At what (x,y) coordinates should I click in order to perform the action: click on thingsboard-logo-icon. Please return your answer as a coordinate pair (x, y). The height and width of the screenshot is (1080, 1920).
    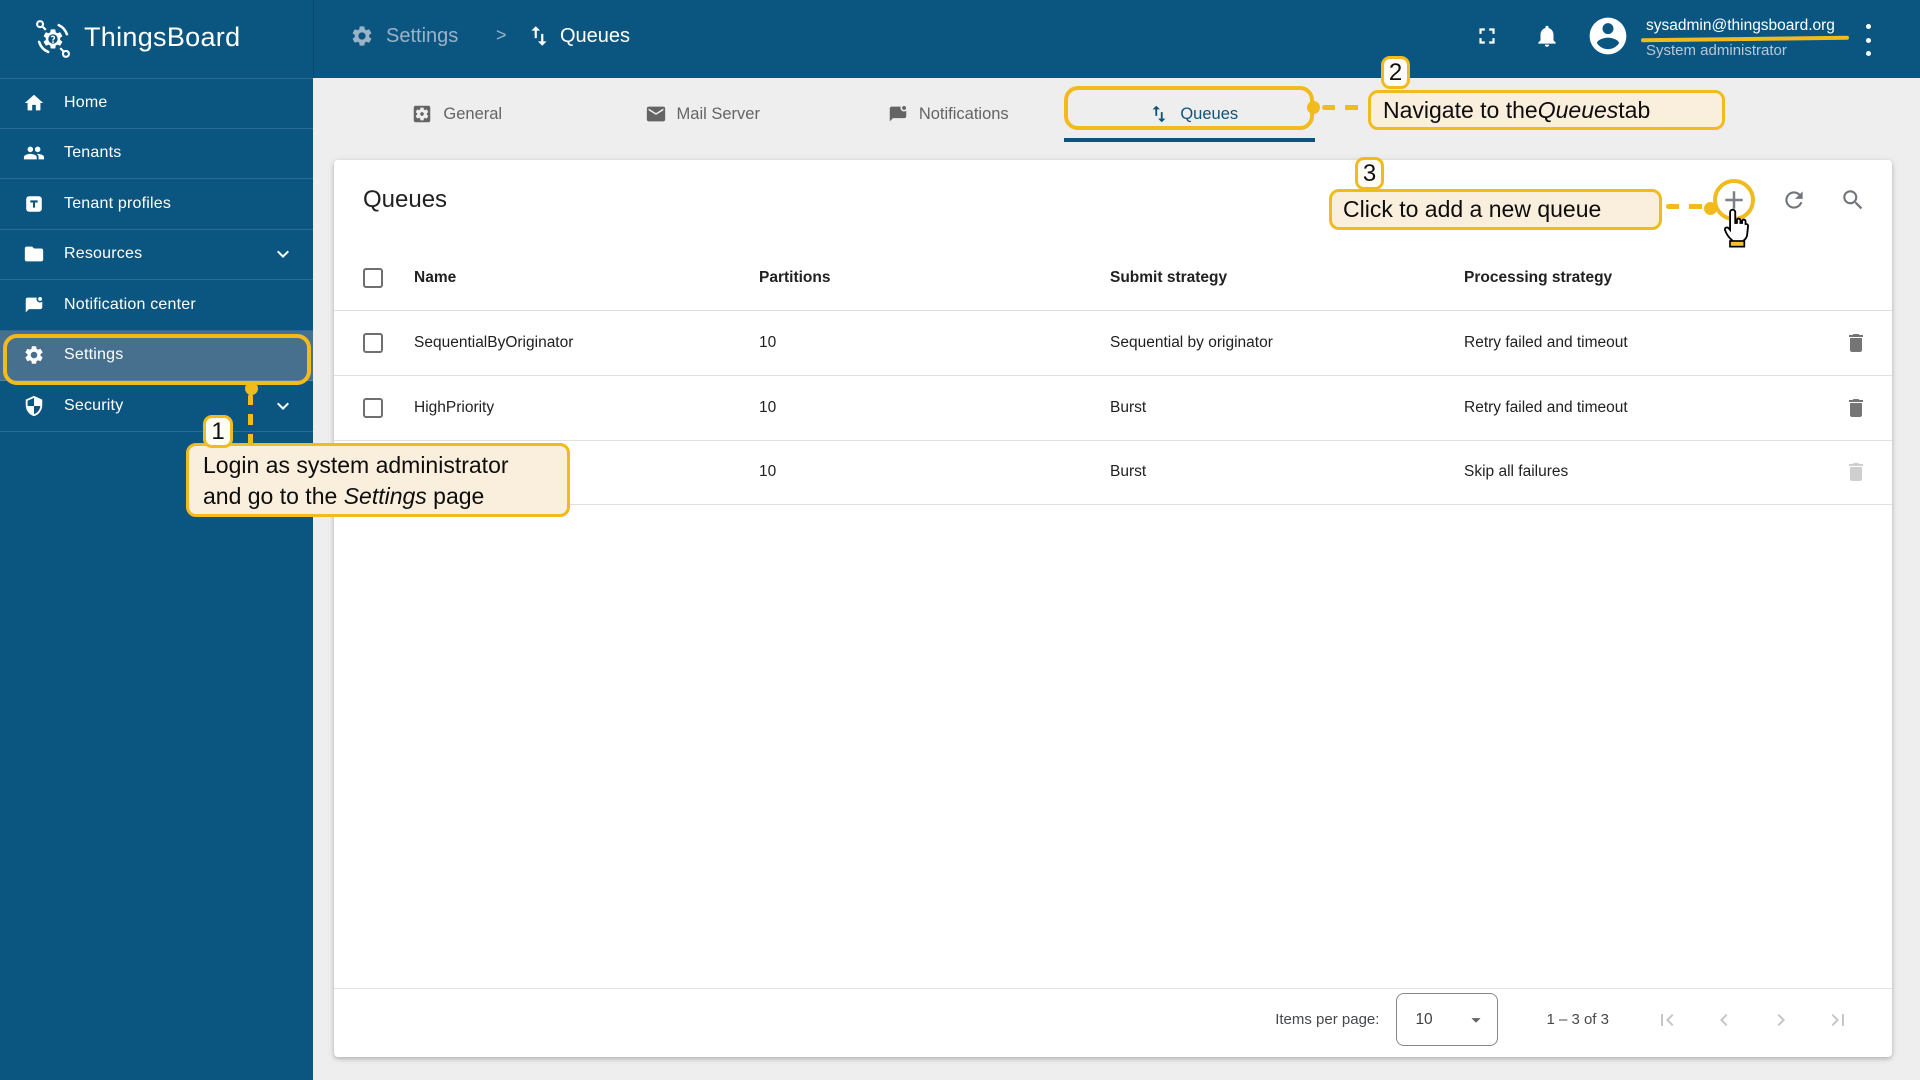
    Looking at the image, I should click on (53, 39).